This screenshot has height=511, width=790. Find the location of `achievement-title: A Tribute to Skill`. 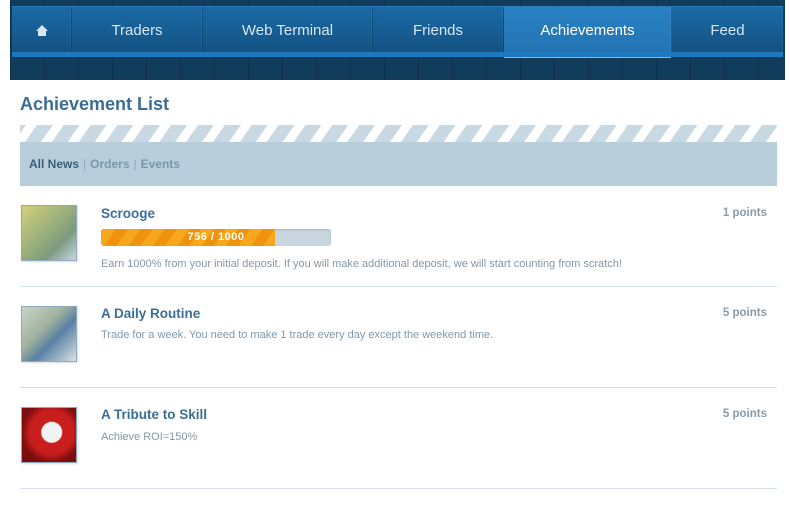

achievement-title: A Tribute to Skill is located at coordinates (154, 414).